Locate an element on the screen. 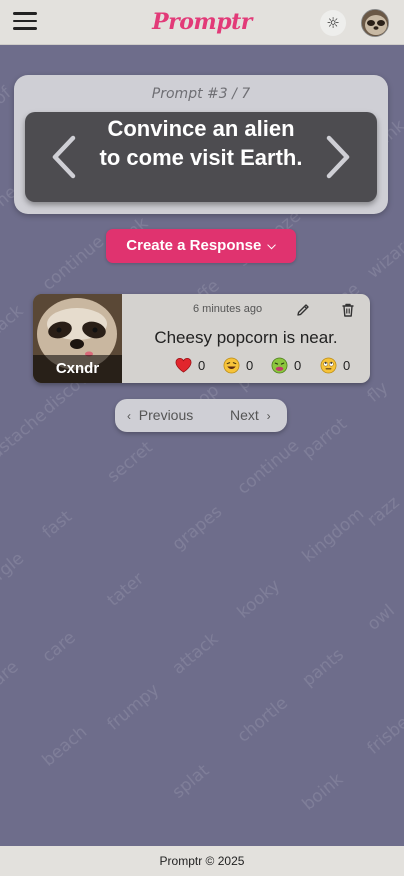 The height and width of the screenshot is (876, 404). create-response-label: Create a Response is located at coordinates (194, 245).